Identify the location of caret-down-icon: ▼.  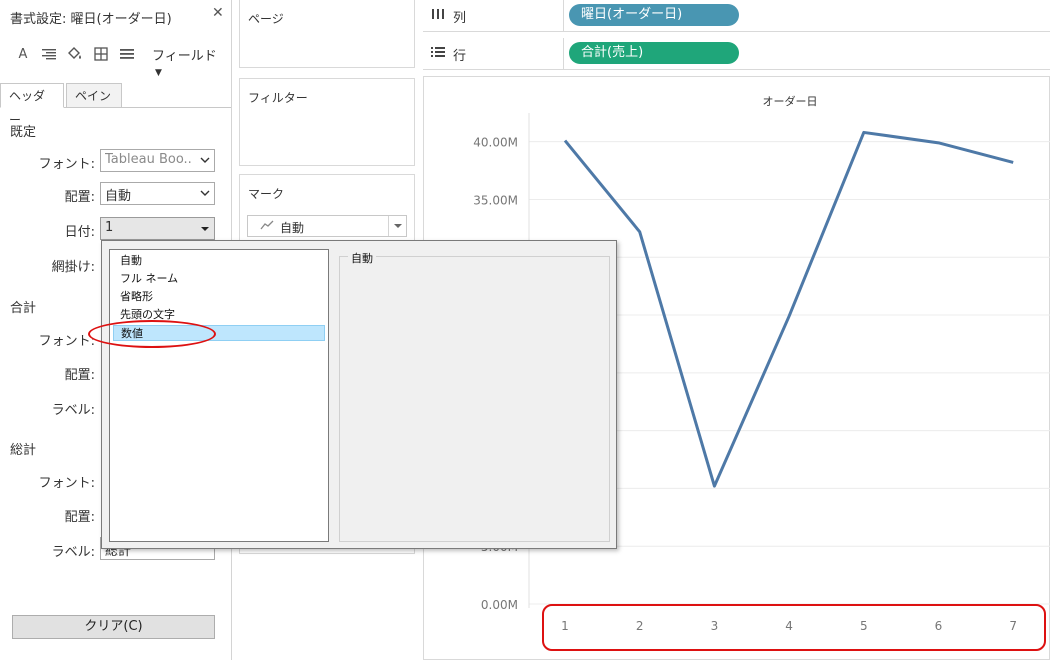
(158, 73).